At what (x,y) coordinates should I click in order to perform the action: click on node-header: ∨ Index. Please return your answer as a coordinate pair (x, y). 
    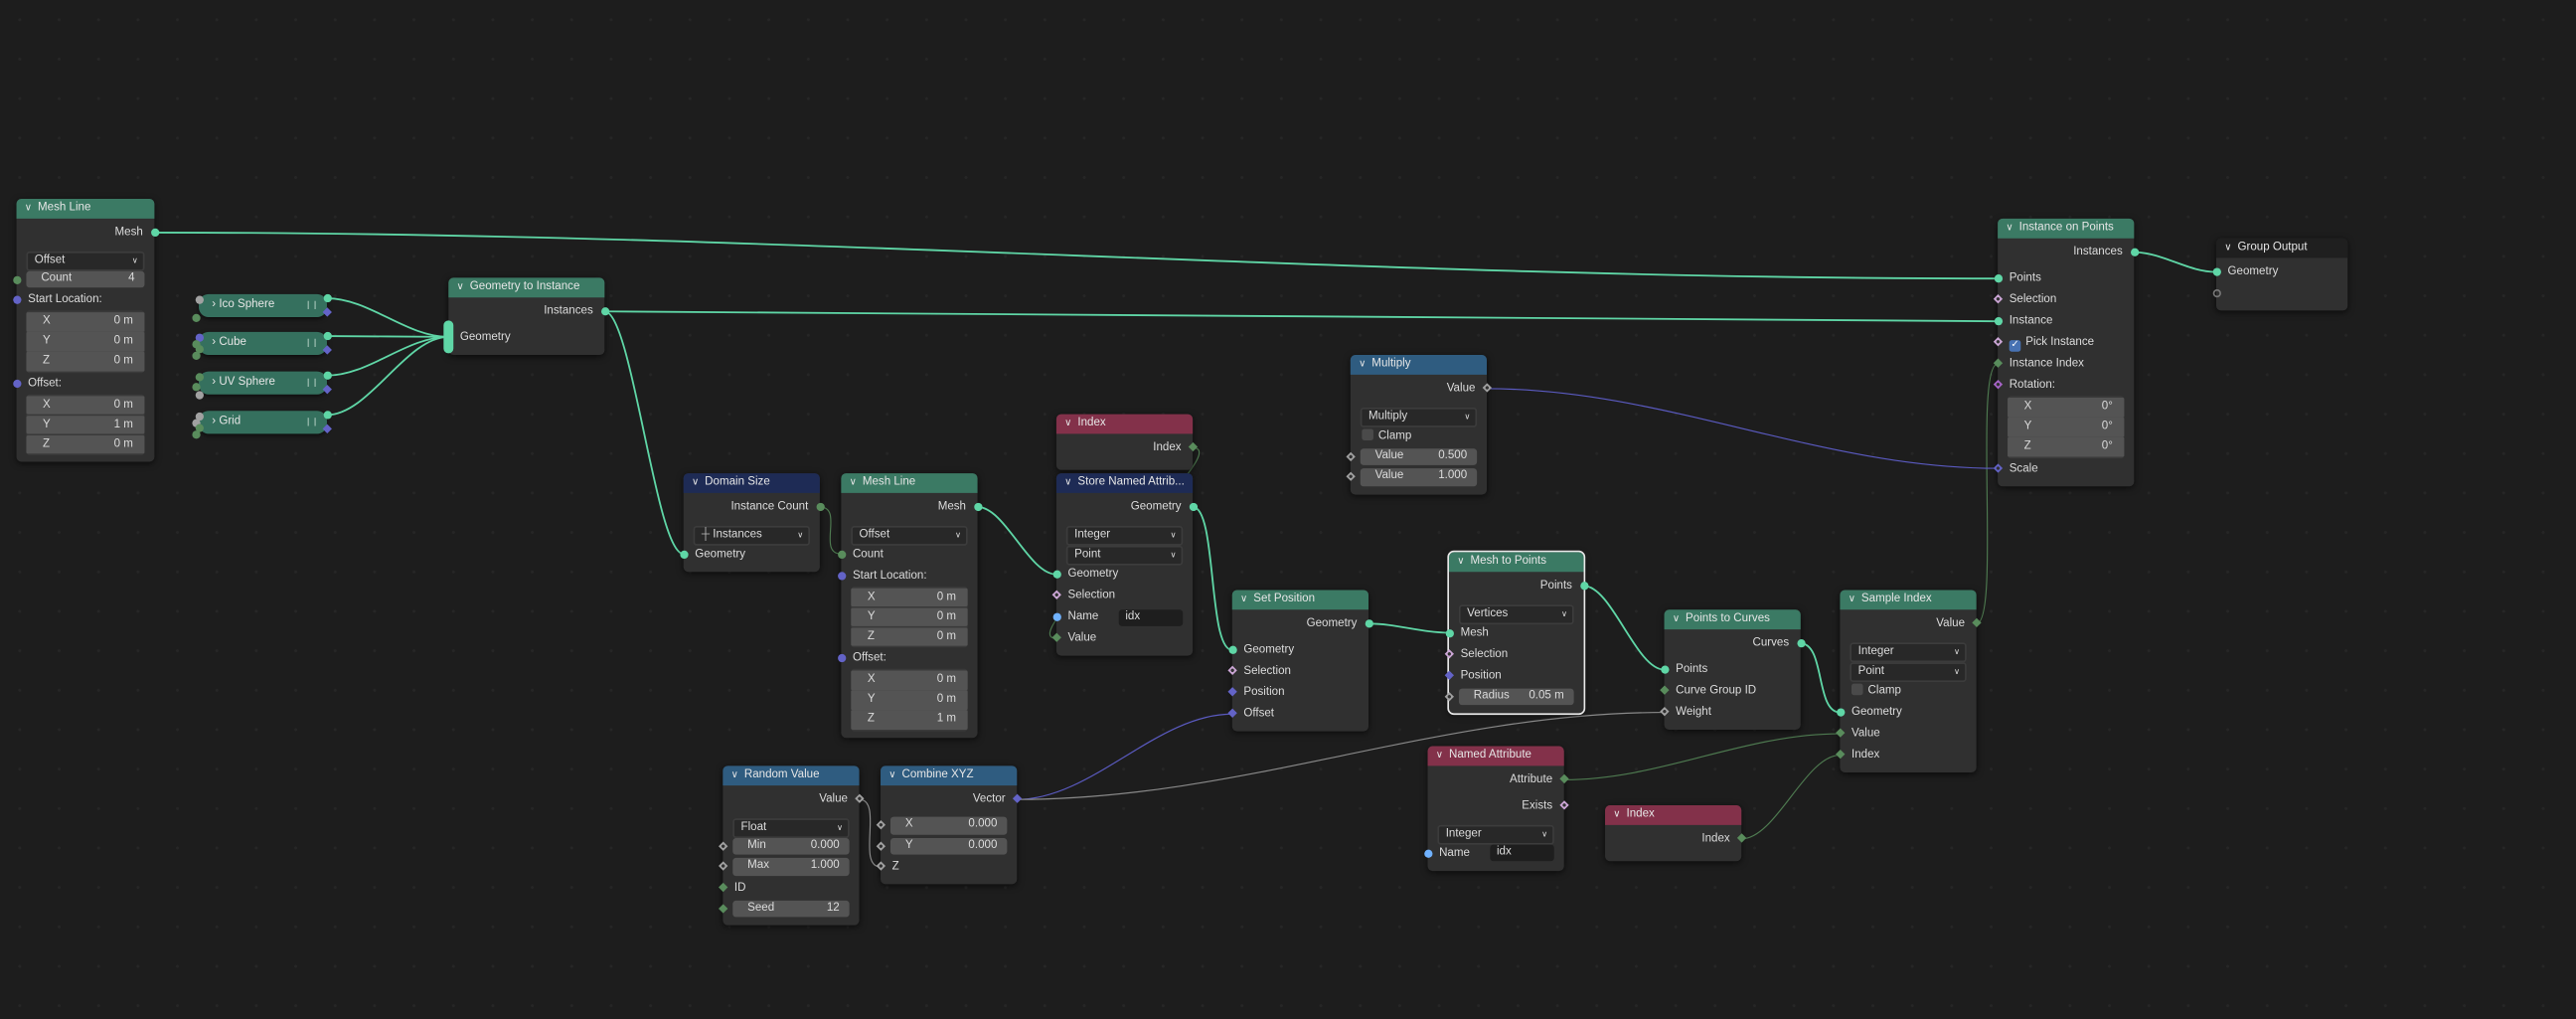
    Looking at the image, I should click on (1673, 815).